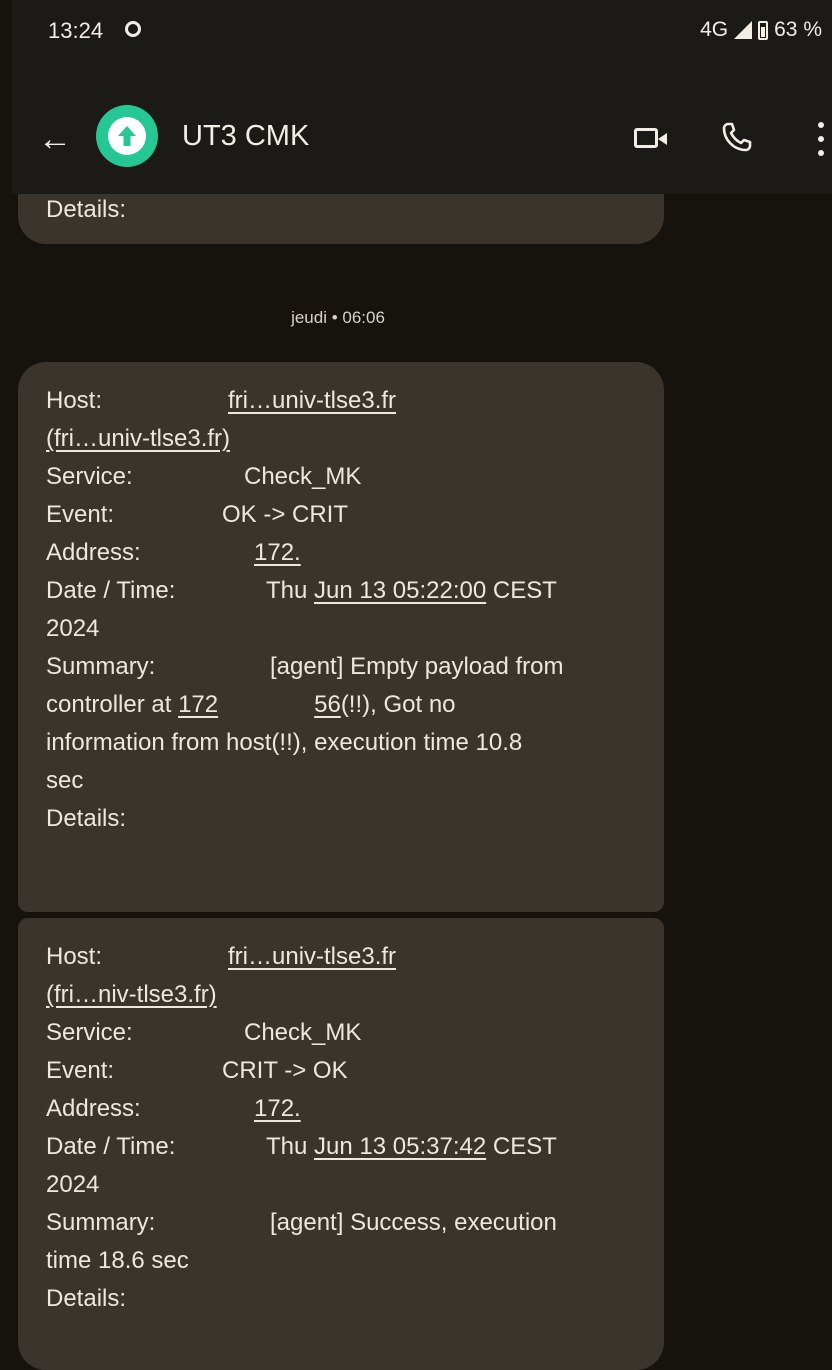 This screenshot has width=832, height=1370. What do you see at coordinates (131, 994) in the screenshot?
I see `host-paren-link: (fri…niv-tlse3.fr)` at bounding box center [131, 994].